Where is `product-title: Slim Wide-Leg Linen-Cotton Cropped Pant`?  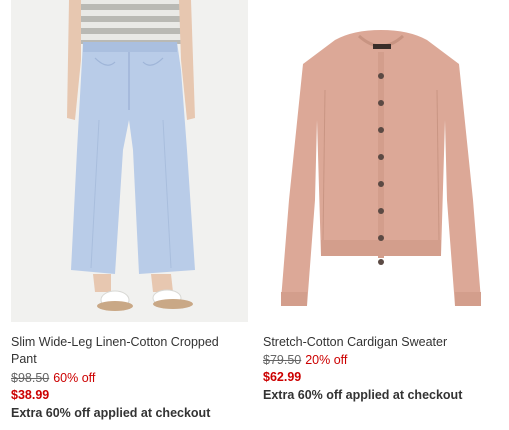 product-title: Slim Wide-Leg Linen-Cotton Cropped Pant is located at coordinates (127, 351).